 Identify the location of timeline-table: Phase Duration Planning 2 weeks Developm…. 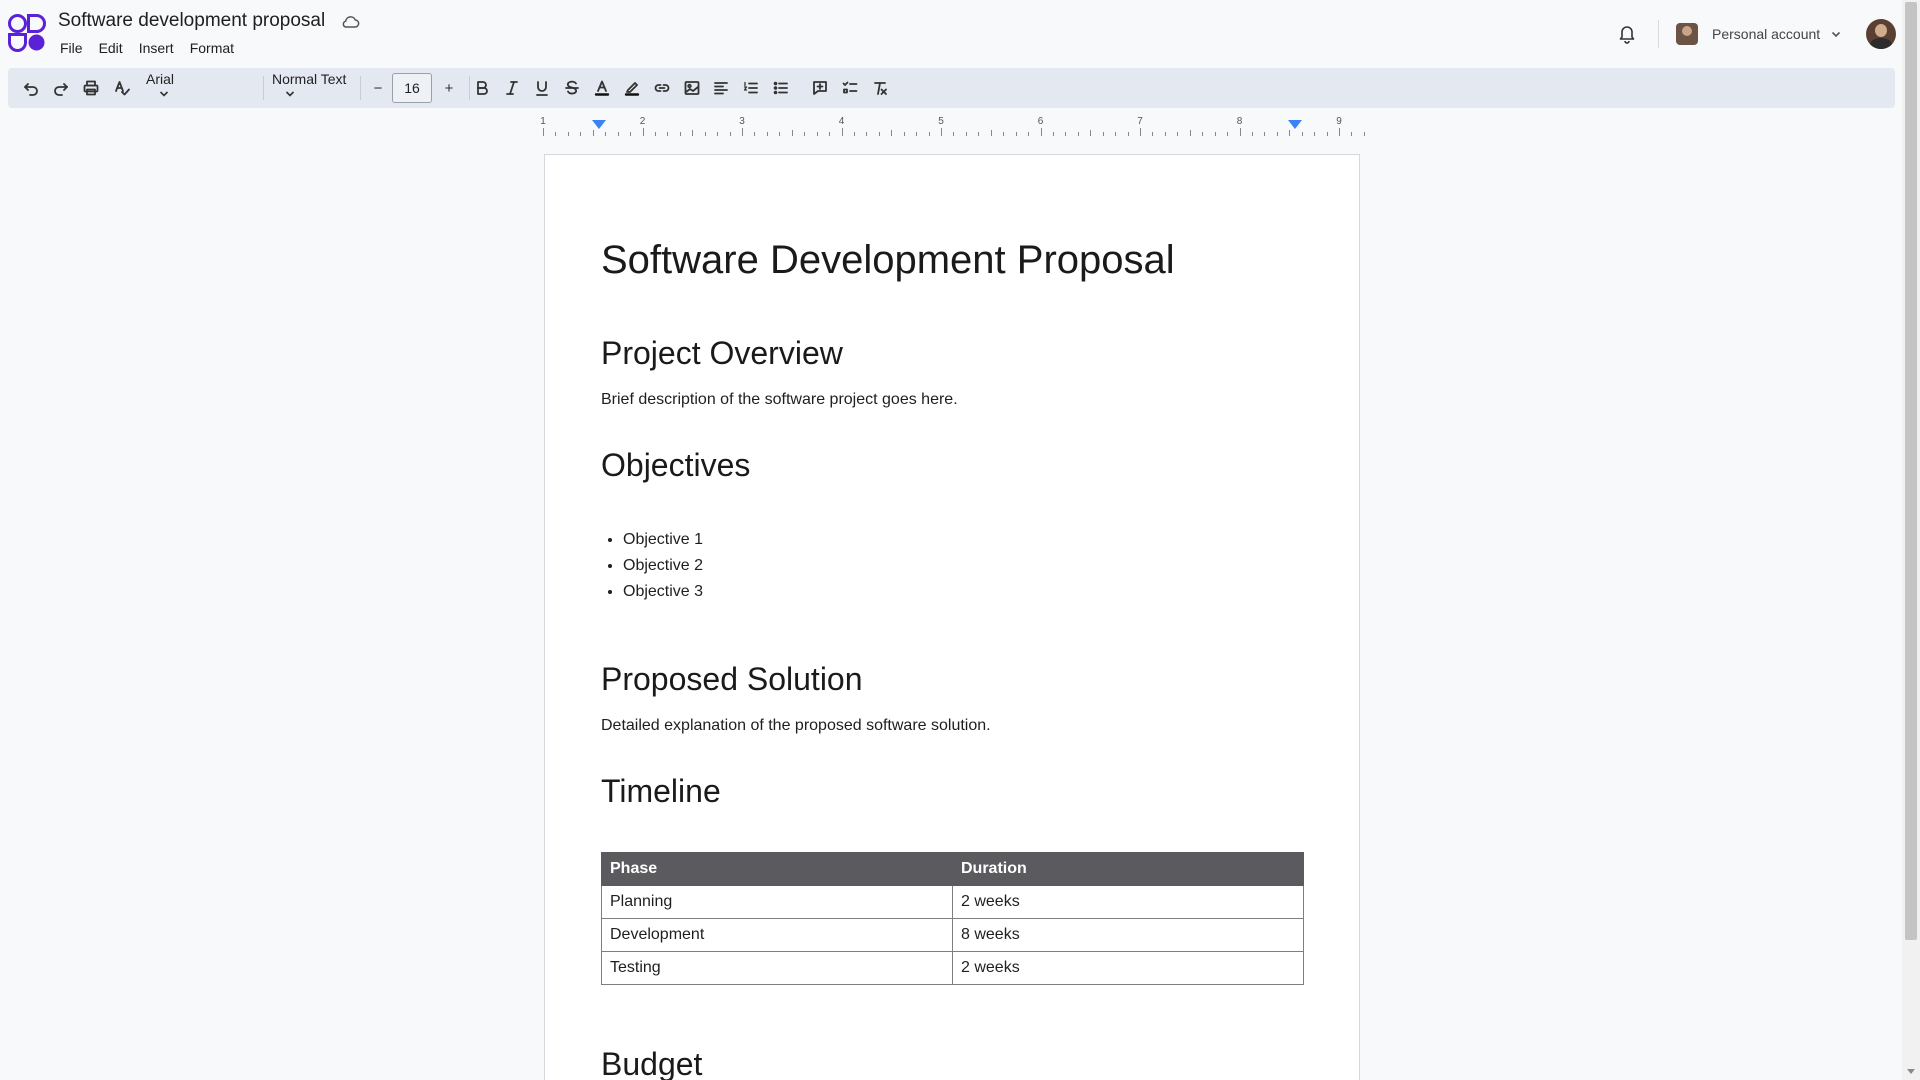
(952, 918).